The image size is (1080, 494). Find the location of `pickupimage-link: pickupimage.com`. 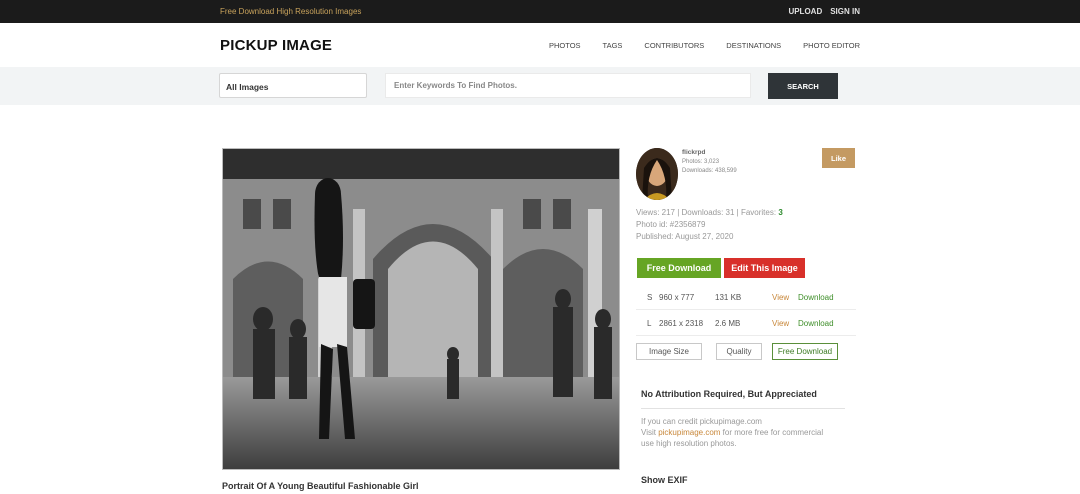

pickupimage-link: pickupimage.com is located at coordinates (689, 432).